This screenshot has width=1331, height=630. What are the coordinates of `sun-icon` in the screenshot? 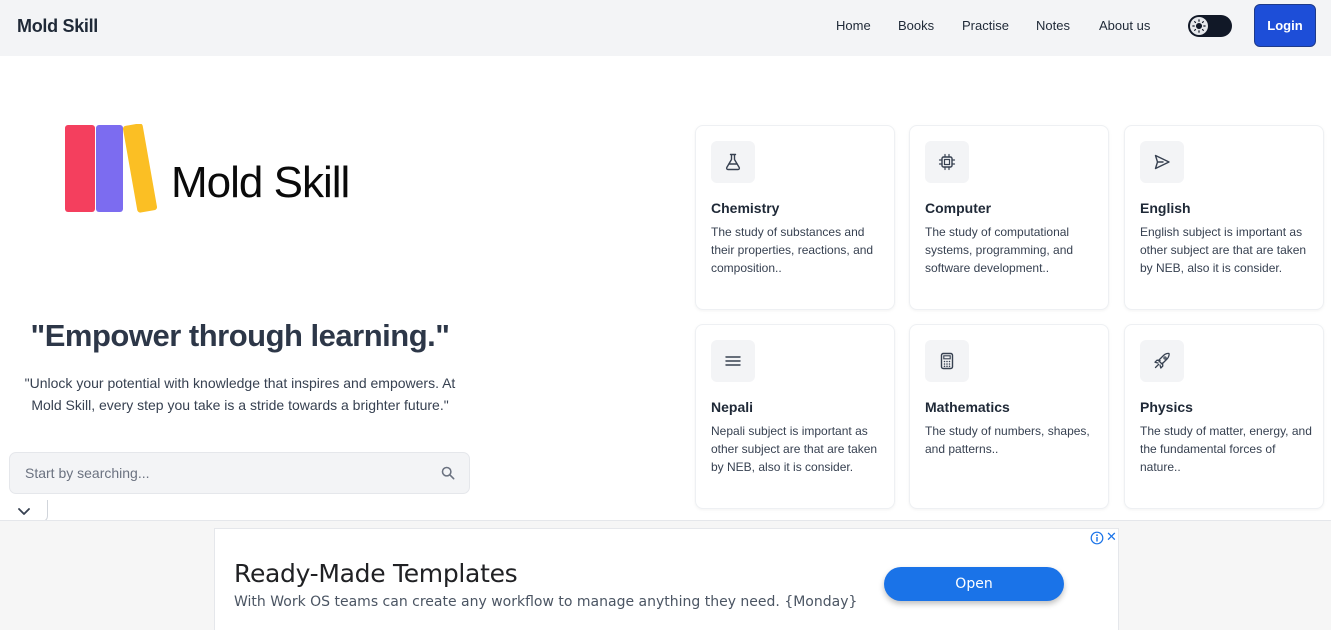 It's located at (1199, 26).